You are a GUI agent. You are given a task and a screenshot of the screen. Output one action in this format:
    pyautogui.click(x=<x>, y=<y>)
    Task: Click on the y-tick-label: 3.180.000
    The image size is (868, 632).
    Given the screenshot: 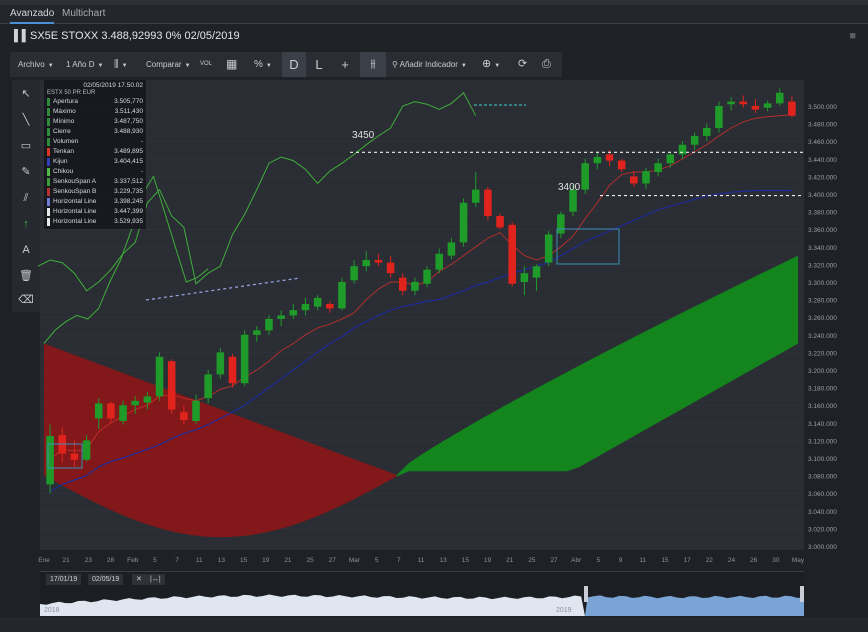 What is the action you would take?
    pyautogui.click(x=822, y=389)
    